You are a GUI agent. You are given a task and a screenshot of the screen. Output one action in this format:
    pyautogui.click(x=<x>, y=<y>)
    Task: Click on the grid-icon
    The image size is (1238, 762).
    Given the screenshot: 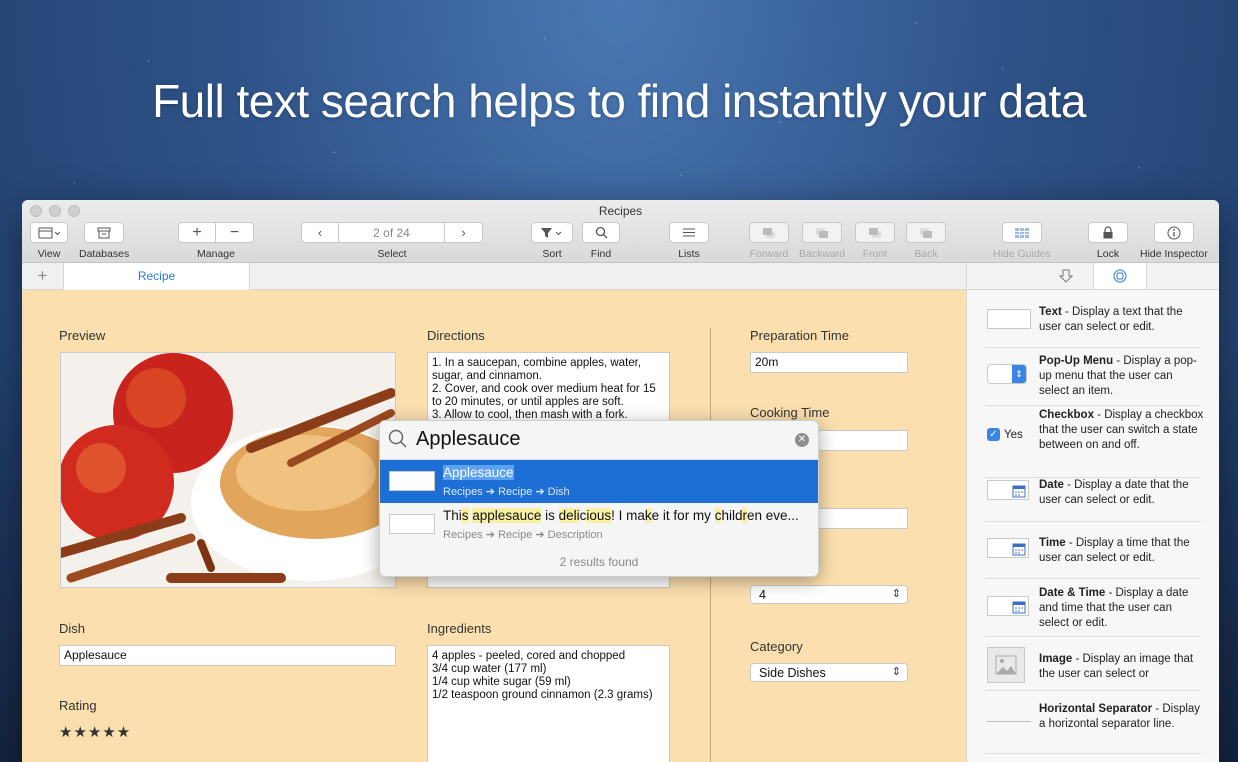 What is the action you would take?
    pyautogui.click(x=1021, y=232)
    